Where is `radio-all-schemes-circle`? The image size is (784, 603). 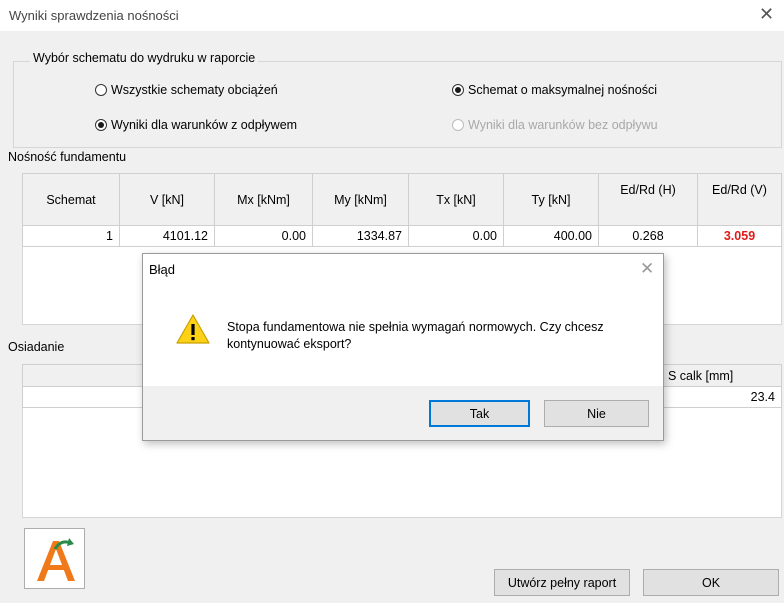
radio-all-schemes-circle is located at coordinates (101, 90).